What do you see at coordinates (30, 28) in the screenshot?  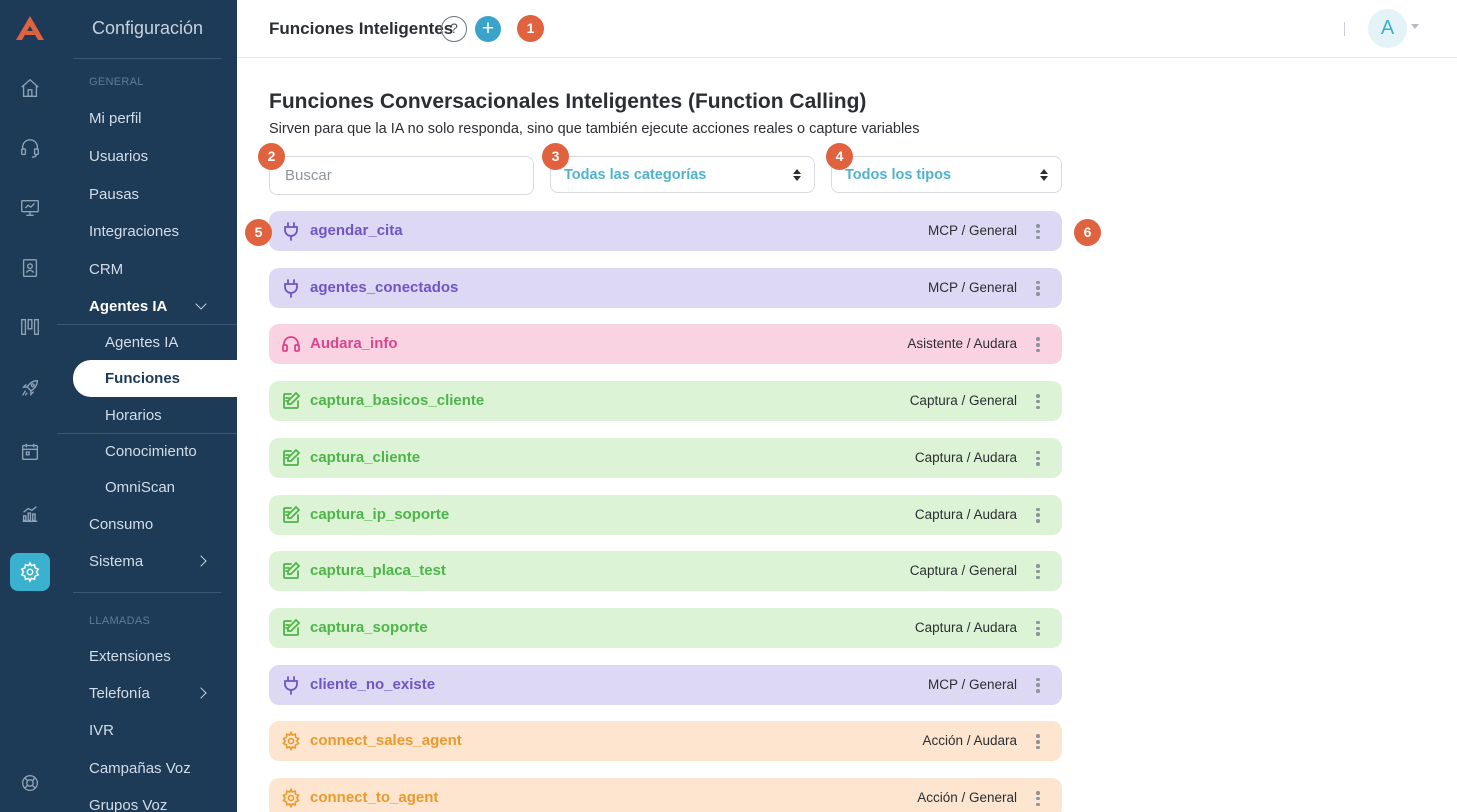 I see `app-logo` at bounding box center [30, 28].